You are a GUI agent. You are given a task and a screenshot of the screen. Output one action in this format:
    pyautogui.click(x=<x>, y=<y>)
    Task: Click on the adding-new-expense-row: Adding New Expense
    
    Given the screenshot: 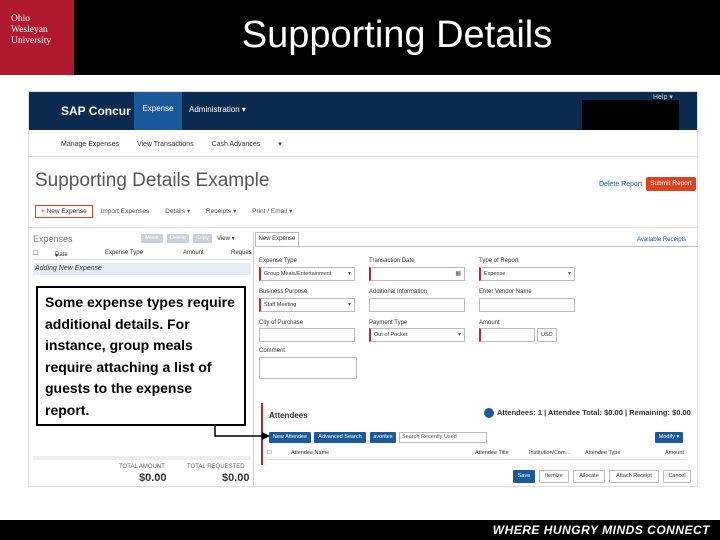 What is the action you would take?
    pyautogui.click(x=142, y=269)
    